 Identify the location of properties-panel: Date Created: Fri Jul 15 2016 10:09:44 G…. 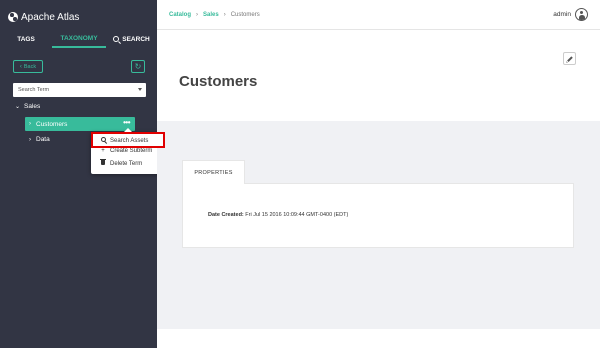
(378, 215).